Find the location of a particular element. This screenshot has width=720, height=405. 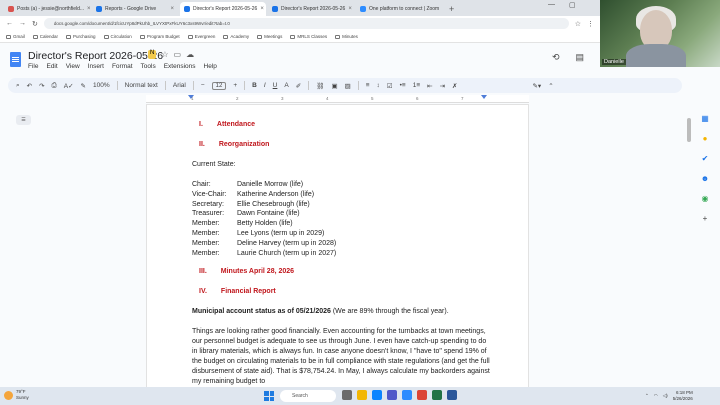

browser-tab: Posts (a) - jessie@northfield... × is located at coordinates (47, 9).